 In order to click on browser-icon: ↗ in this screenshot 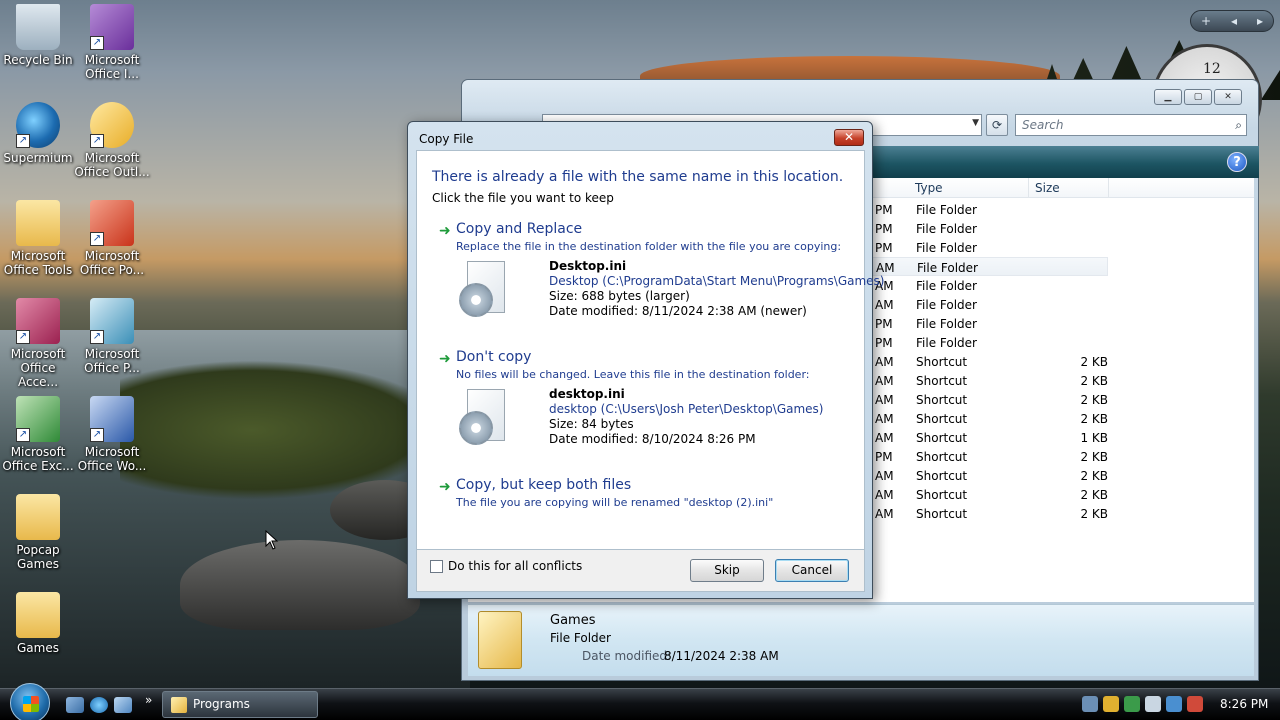, I will do `click(38, 125)`.